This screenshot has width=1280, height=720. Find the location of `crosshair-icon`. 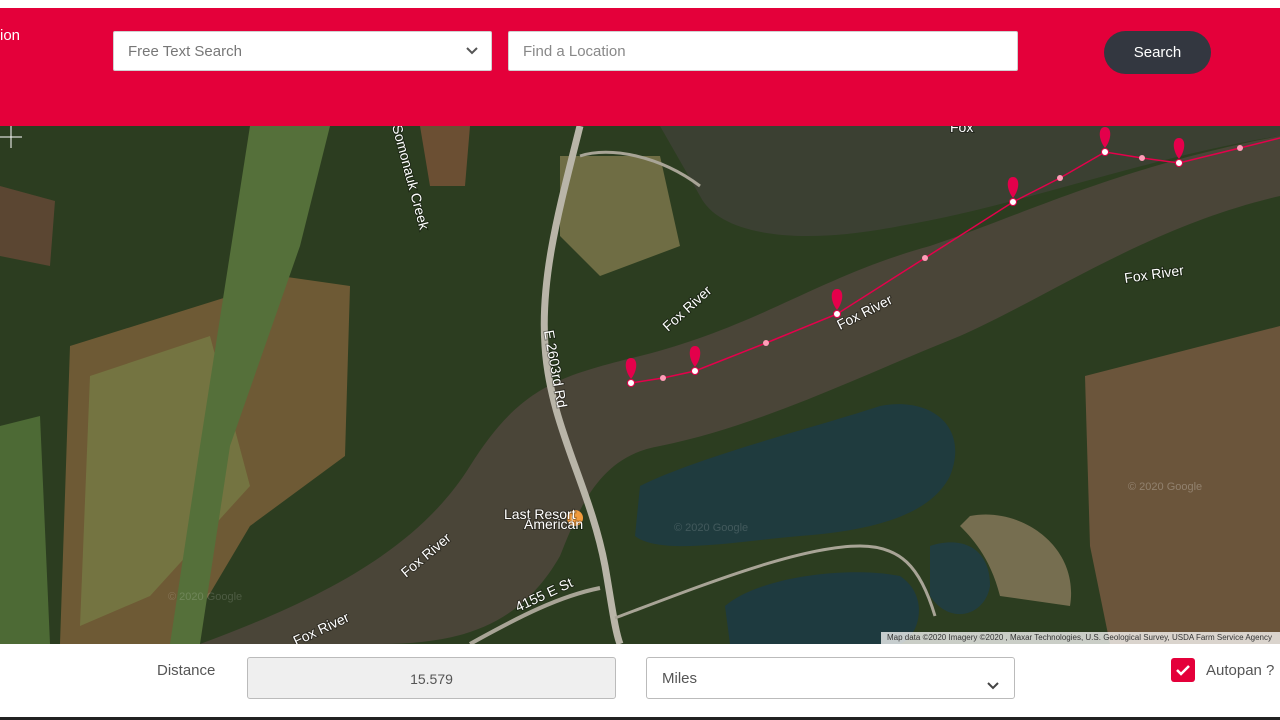

crosshair-icon is located at coordinates (11, 137).